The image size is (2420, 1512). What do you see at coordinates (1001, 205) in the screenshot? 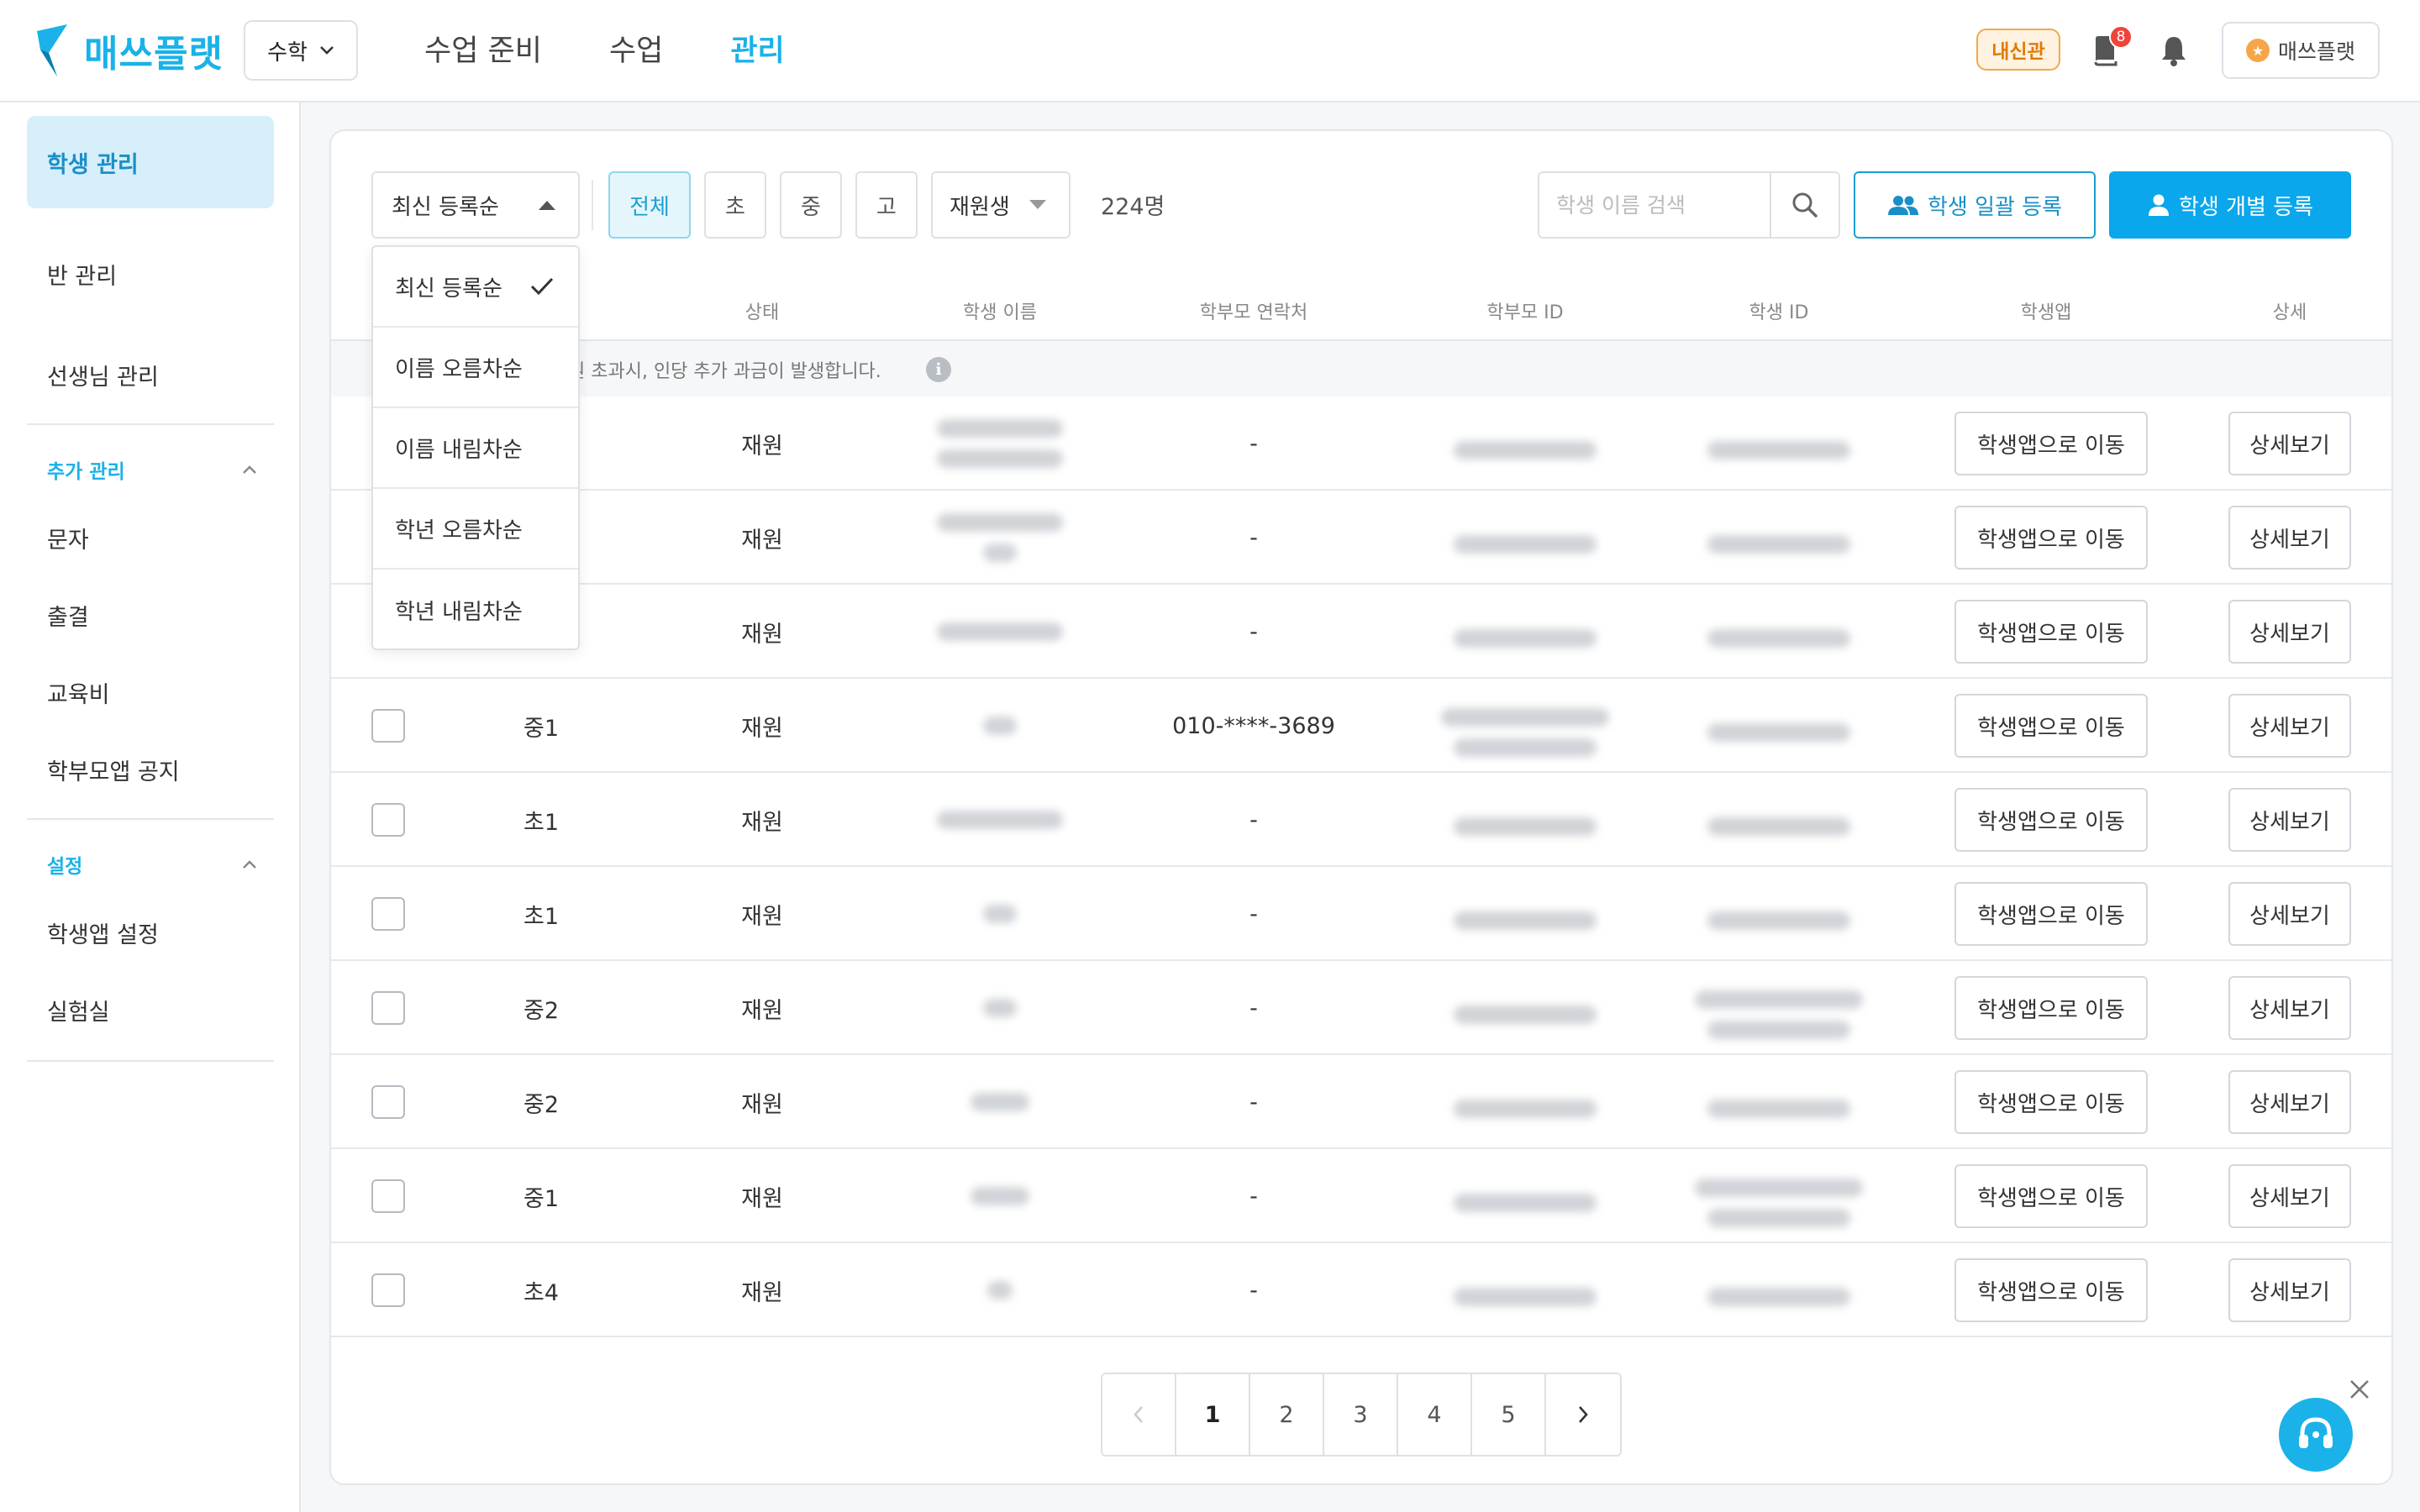
I see `status-filter-select: 재원생` at bounding box center [1001, 205].